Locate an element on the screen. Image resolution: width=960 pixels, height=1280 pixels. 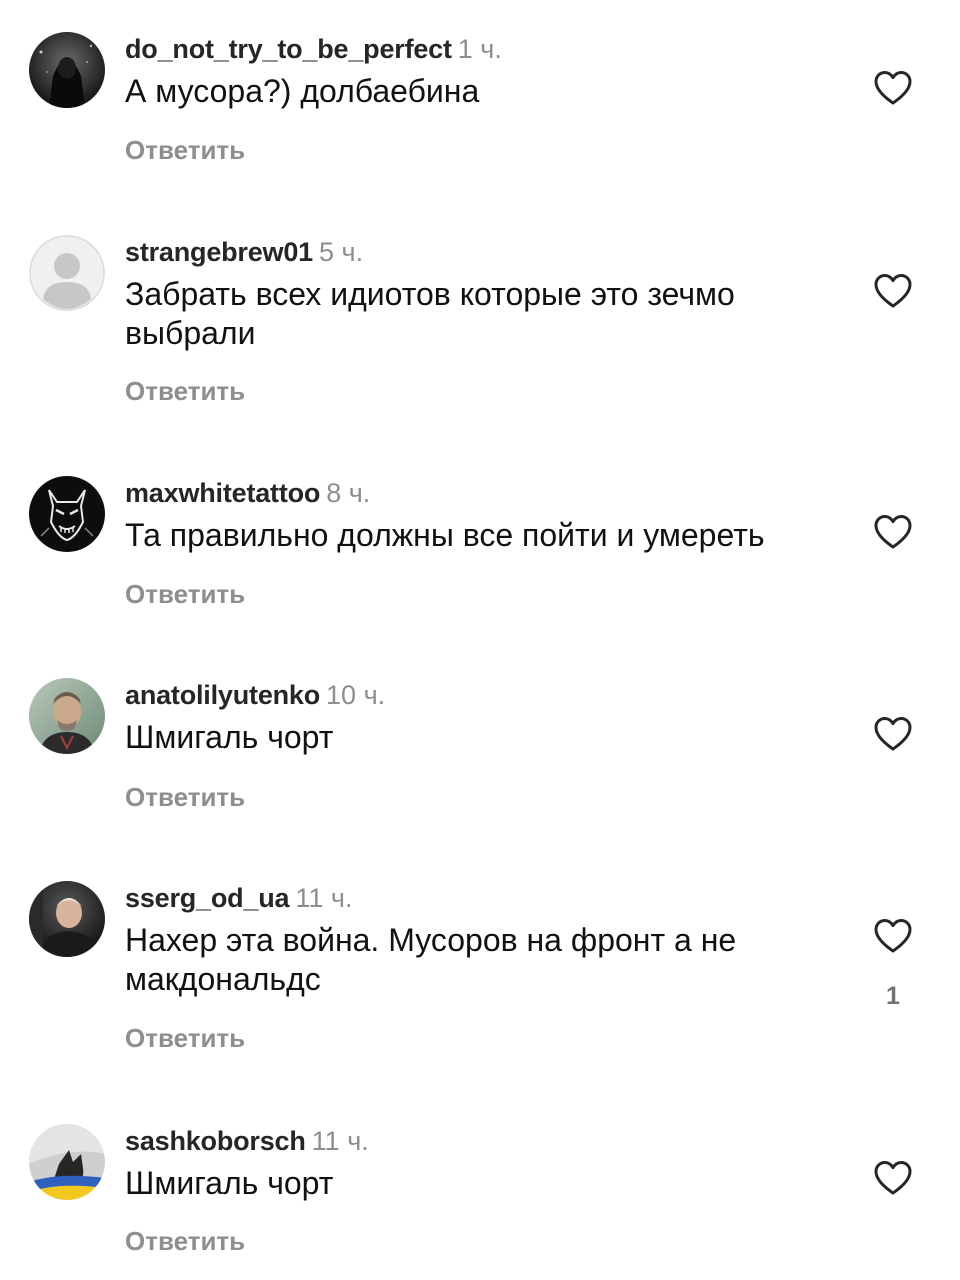
default-person-avatar is located at coordinates (67, 273).